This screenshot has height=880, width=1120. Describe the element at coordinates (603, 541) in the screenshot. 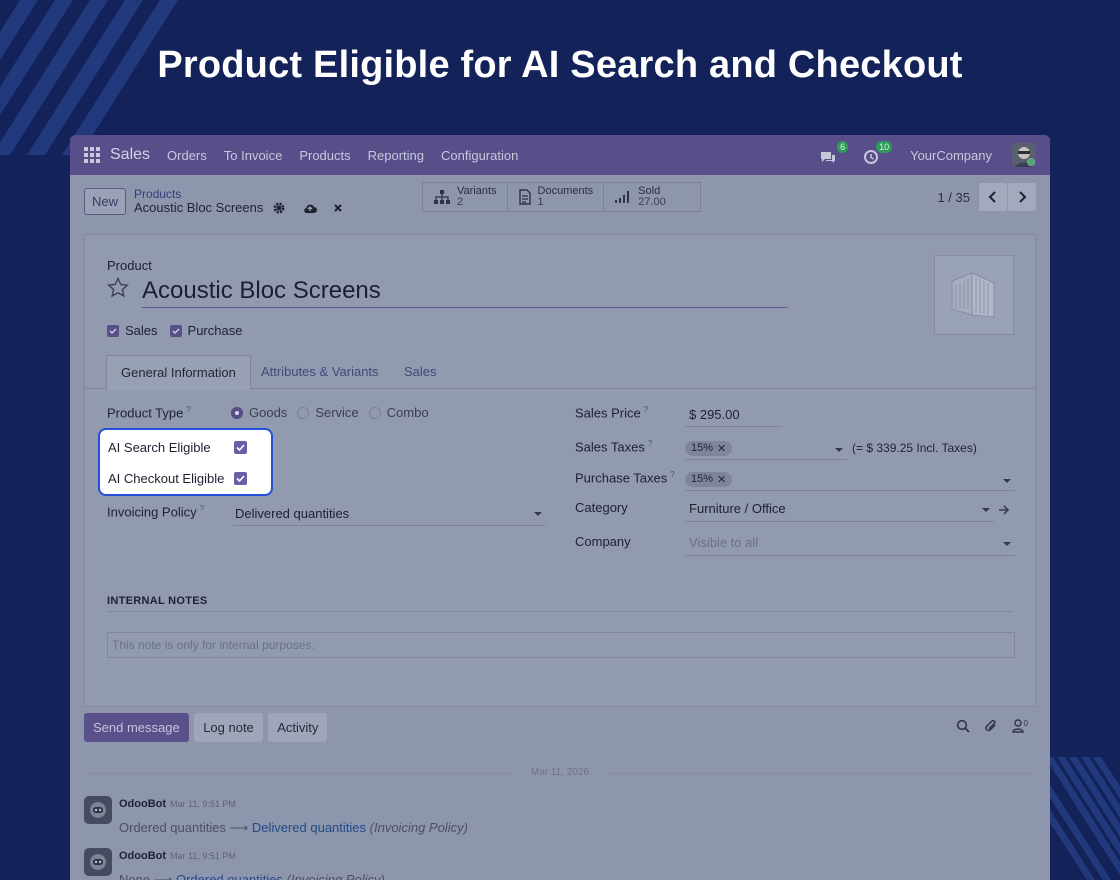

I see `company-label: Company` at that location.